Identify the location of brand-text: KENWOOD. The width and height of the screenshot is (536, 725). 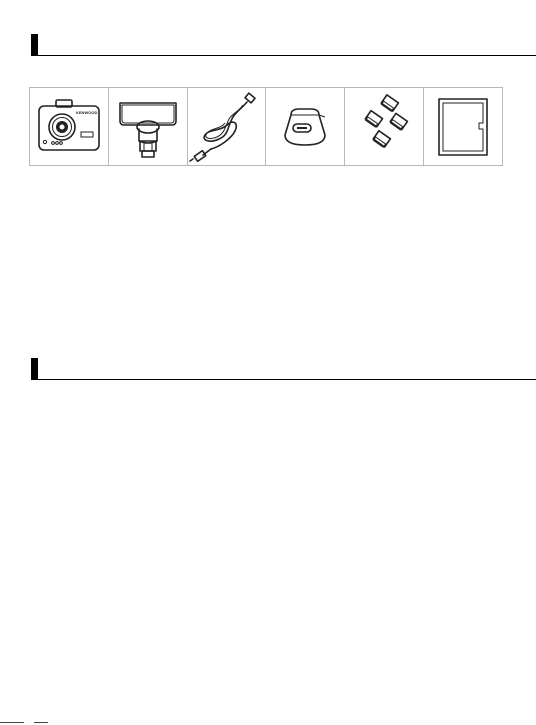
(86, 112).